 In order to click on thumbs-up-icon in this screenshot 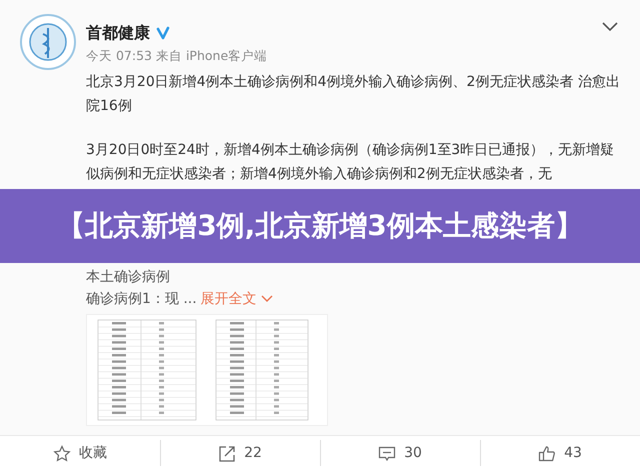, I will do `click(547, 453)`.